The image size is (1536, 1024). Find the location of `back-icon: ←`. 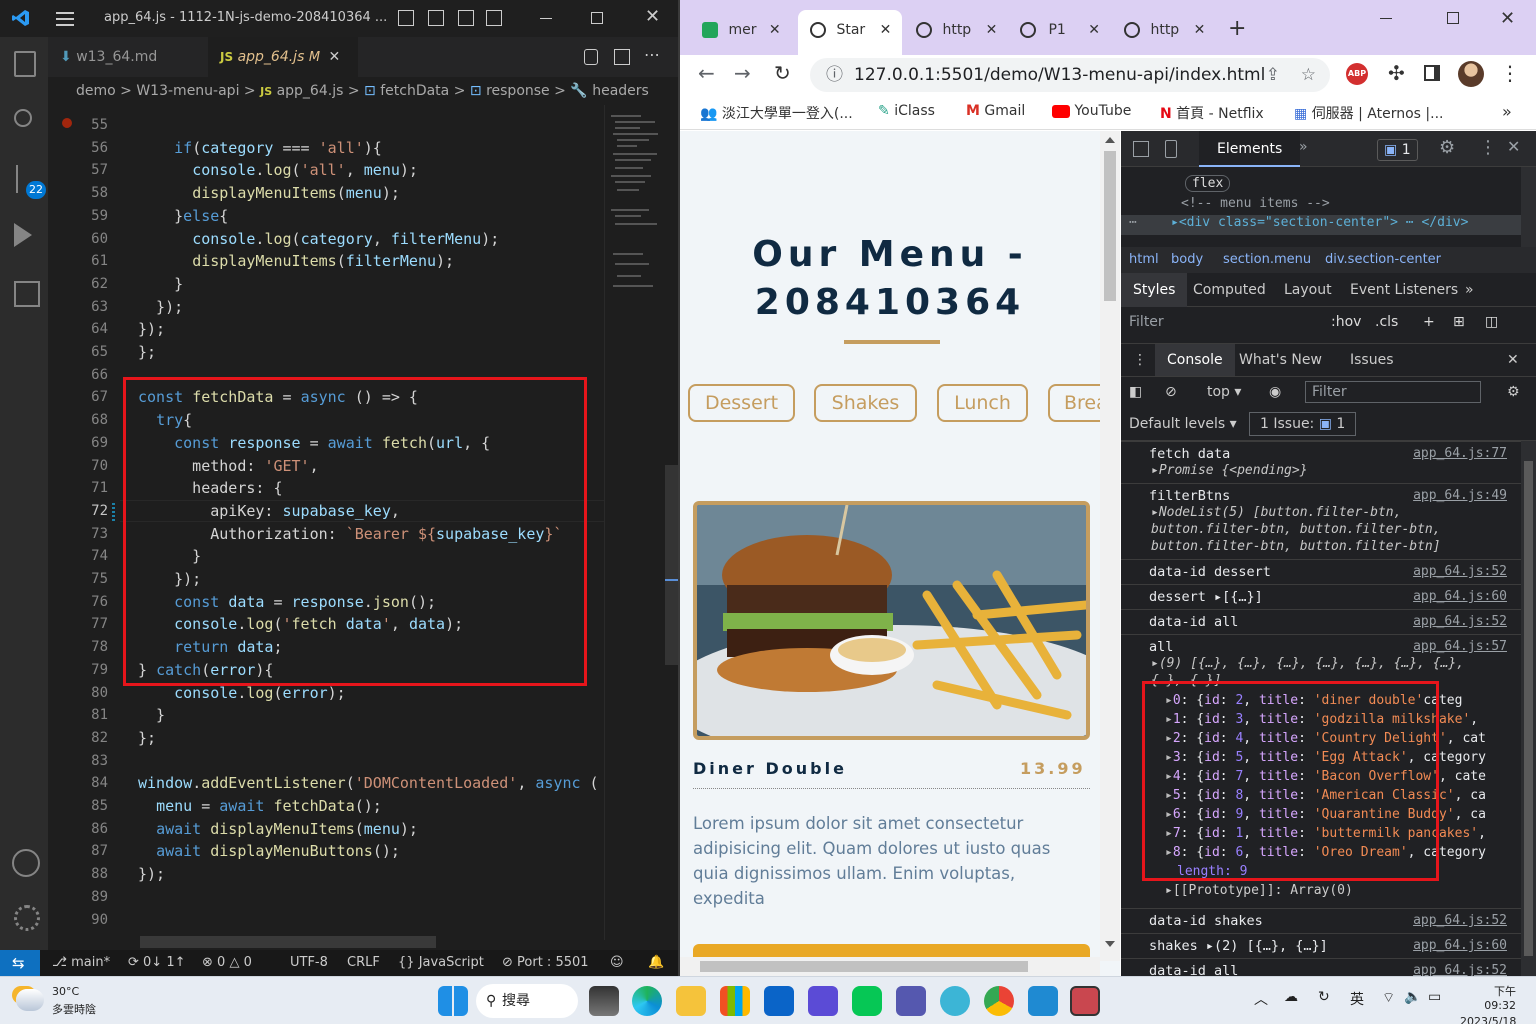

back-icon: ← is located at coordinates (706, 73).